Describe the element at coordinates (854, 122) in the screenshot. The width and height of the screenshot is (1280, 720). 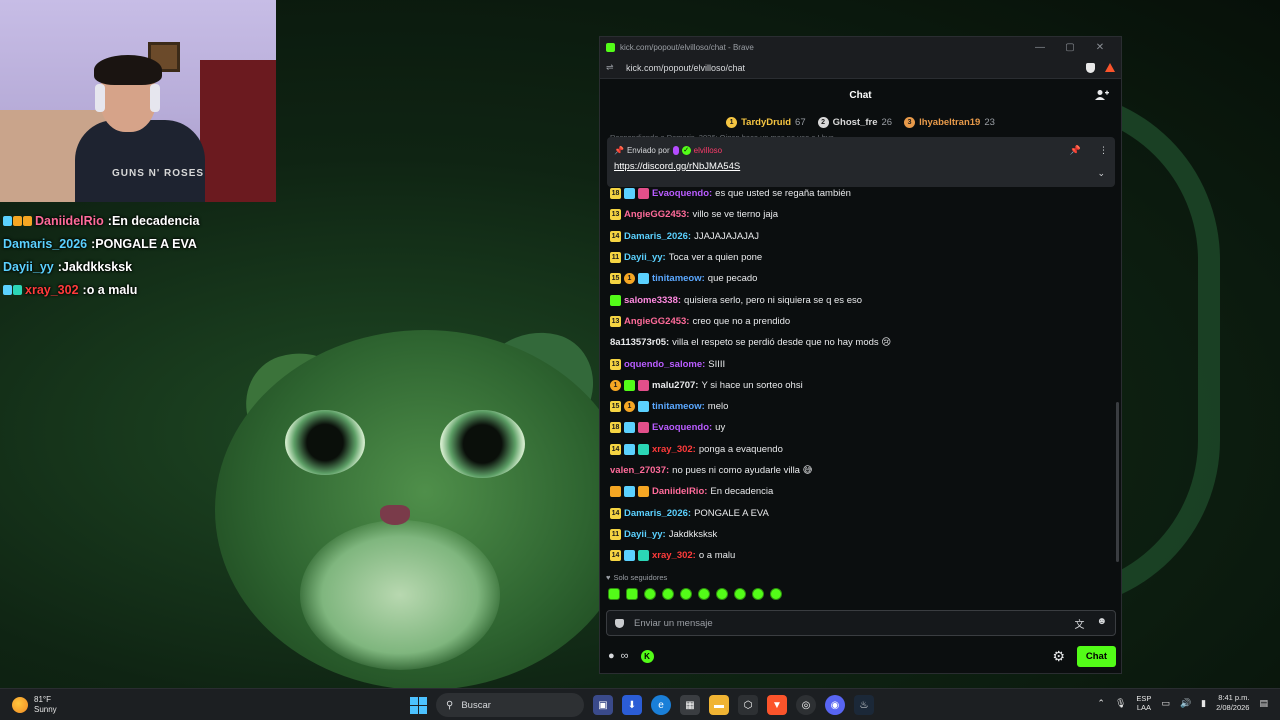
I see `leaderboard-entry: 2 Ghost_fre 26` at that location.